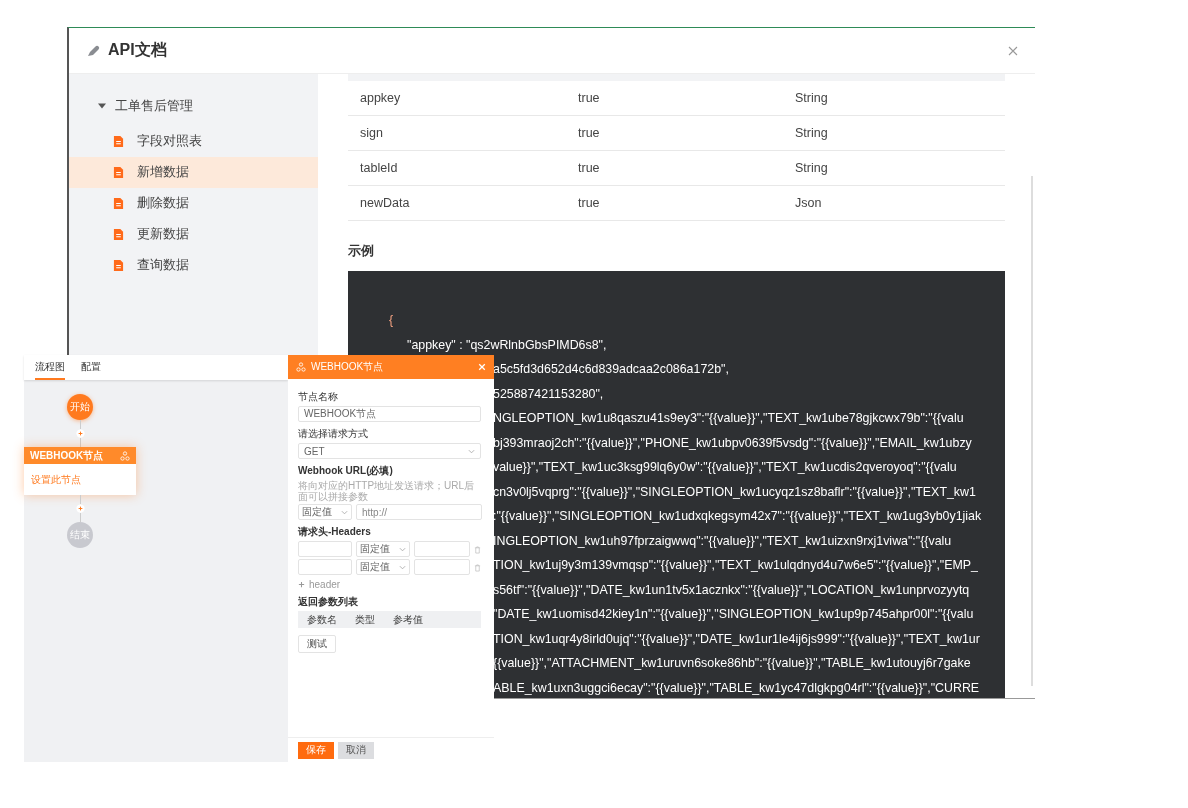  Describe the element at coordinates (722, 540) in the screenshot. I see `code-line: INGLEOPTION_kw1uh97fprzaigwwq":"{{value}}","TEXT_kw1uizxn9rxj1viwa":"{{valu` at that location.